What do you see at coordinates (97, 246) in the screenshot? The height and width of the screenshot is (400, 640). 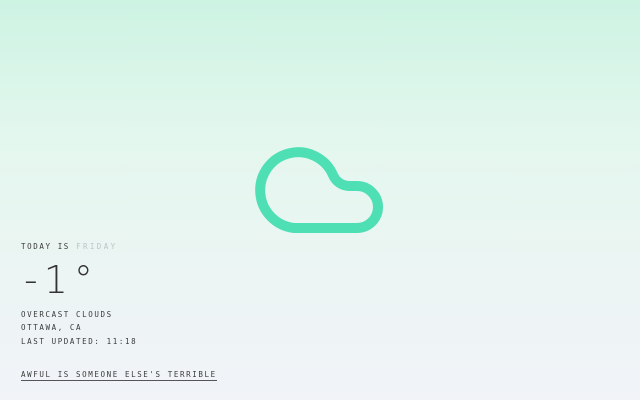 I see `day-name: FRIDAY` at bounding box center [97, 246].